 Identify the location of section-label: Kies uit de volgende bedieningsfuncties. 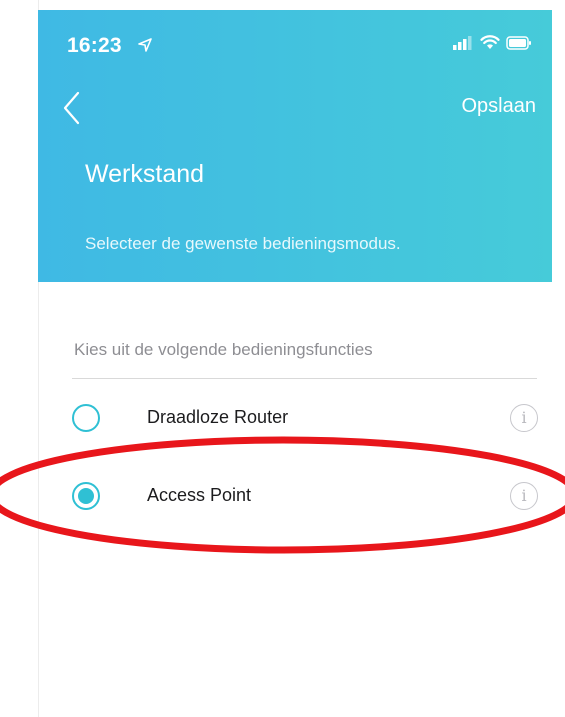
(223, 349).